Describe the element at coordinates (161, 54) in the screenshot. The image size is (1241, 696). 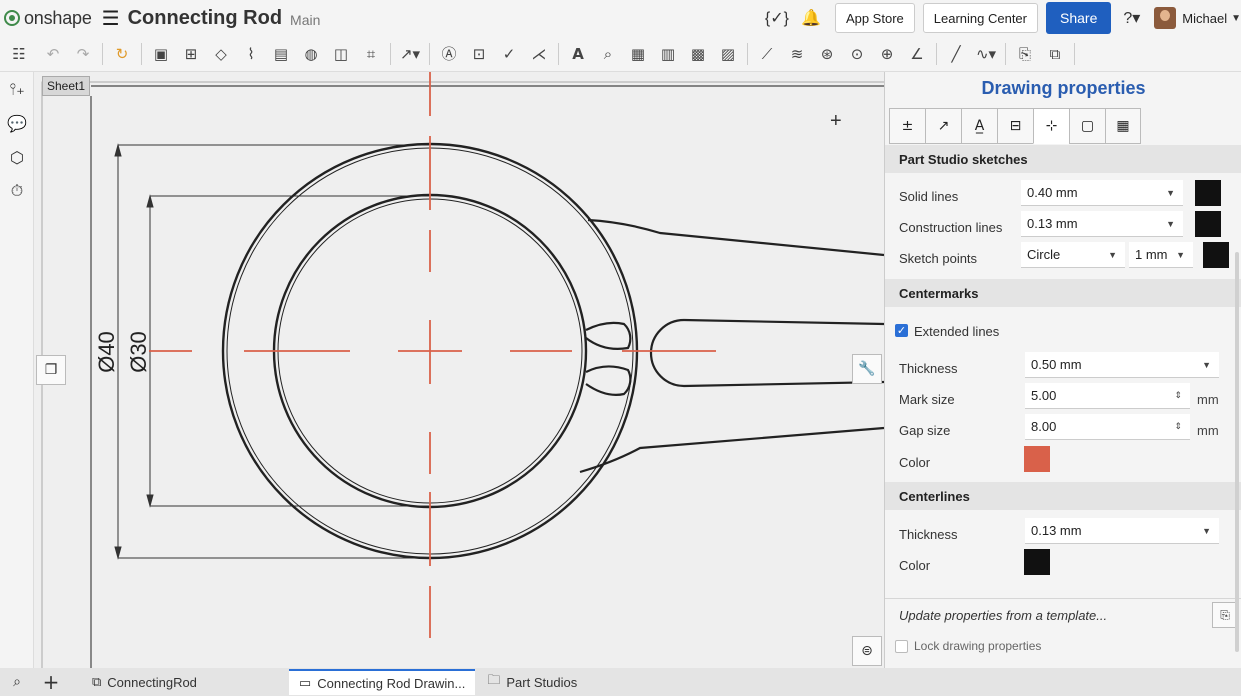
I see `insert-view-icon: ▣` at that location.